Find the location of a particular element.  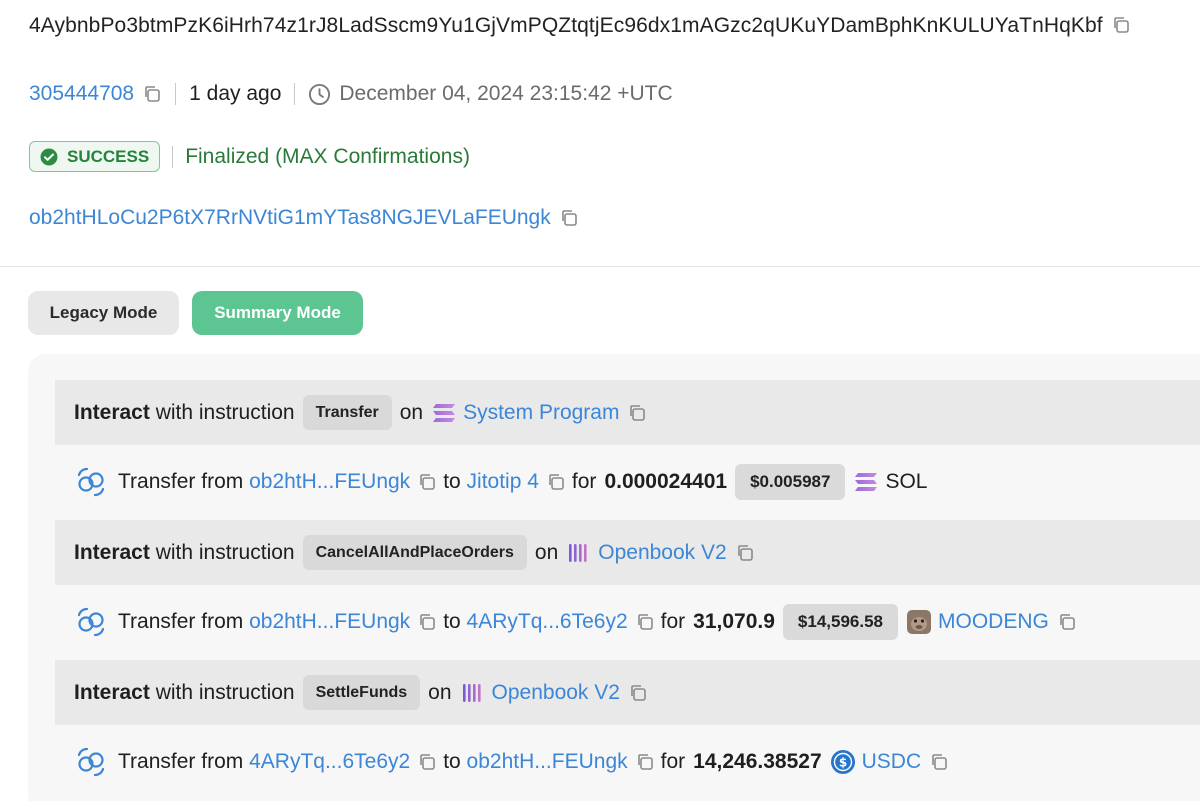

transfer-amount: 31,070.9 is located at coordinates (734, 621).